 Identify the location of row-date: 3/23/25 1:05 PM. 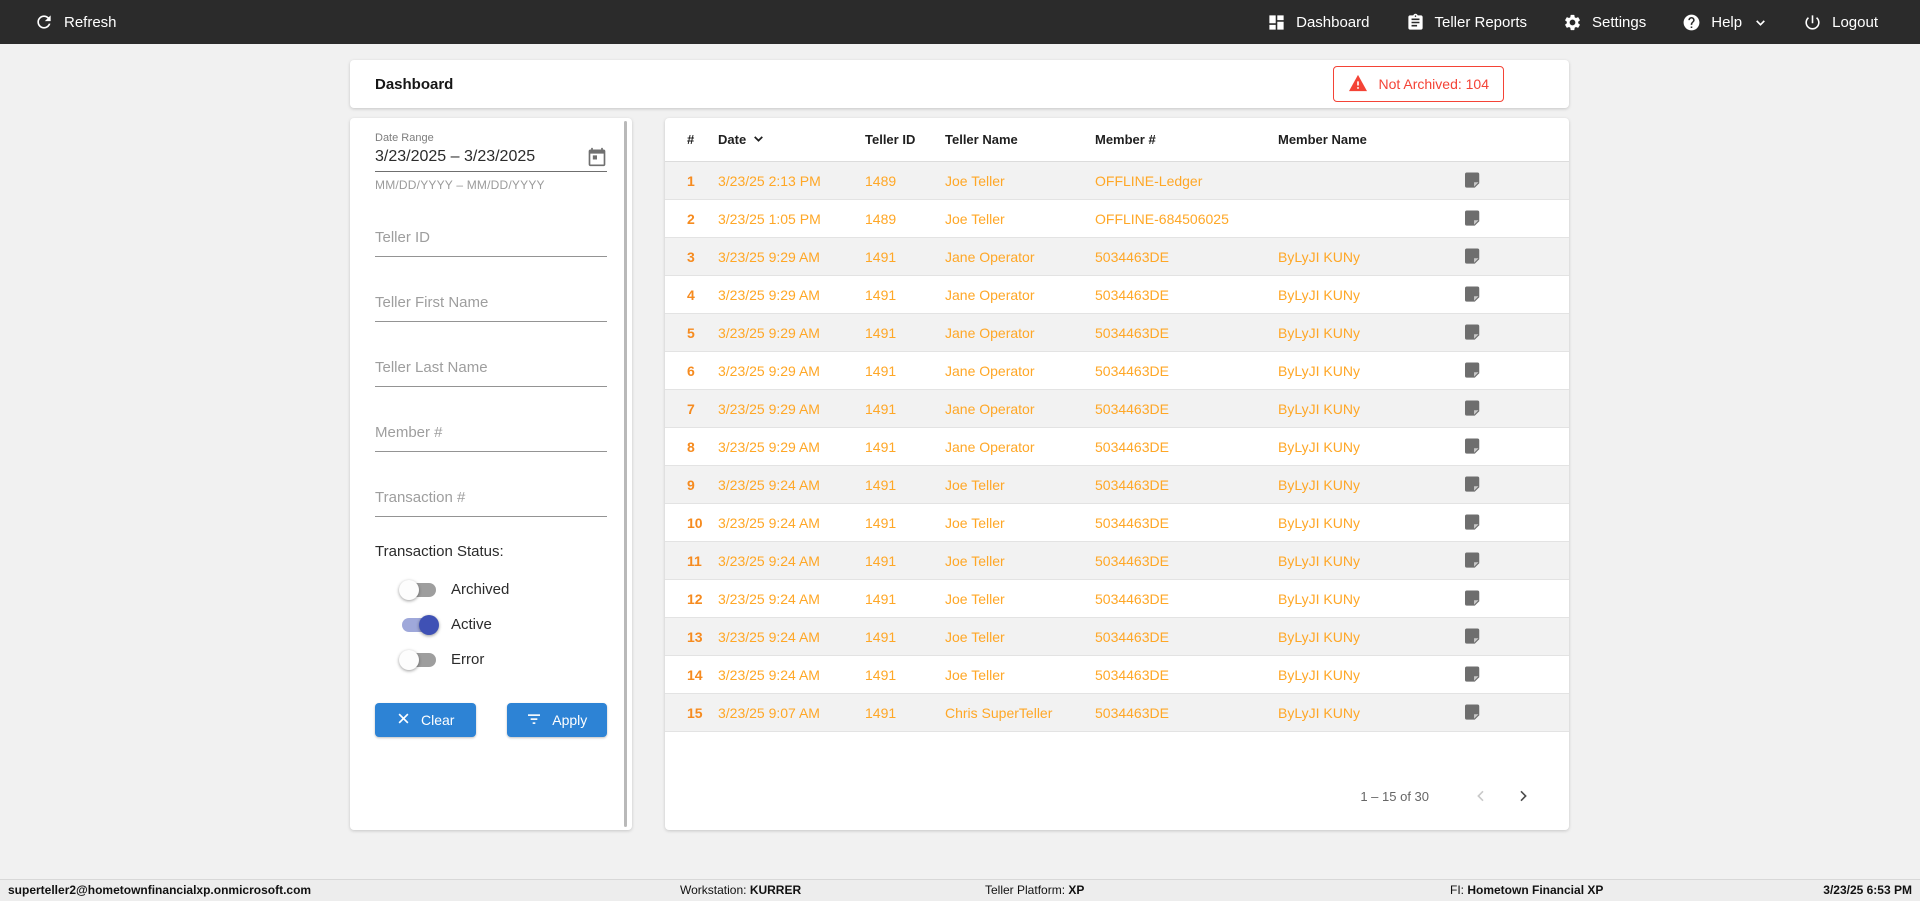
(769, 218).